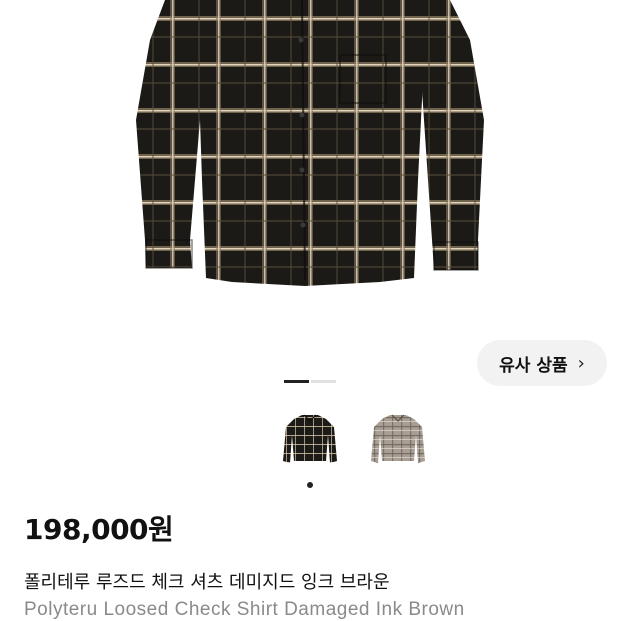 The height and width of the screenshot is (621, 620). I want to click on dark-shirt-thumbnail-image, so click(310, 438).